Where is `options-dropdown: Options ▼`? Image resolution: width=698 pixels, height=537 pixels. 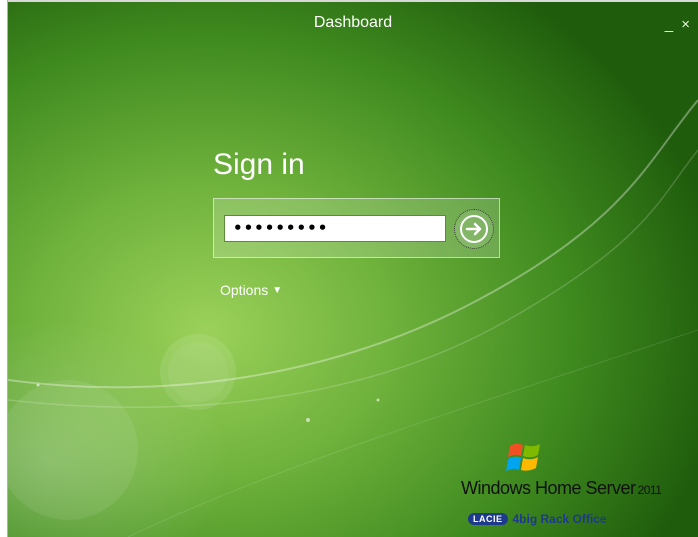 options-dropdown: Options ▼ is located at coordinates (251, 290).